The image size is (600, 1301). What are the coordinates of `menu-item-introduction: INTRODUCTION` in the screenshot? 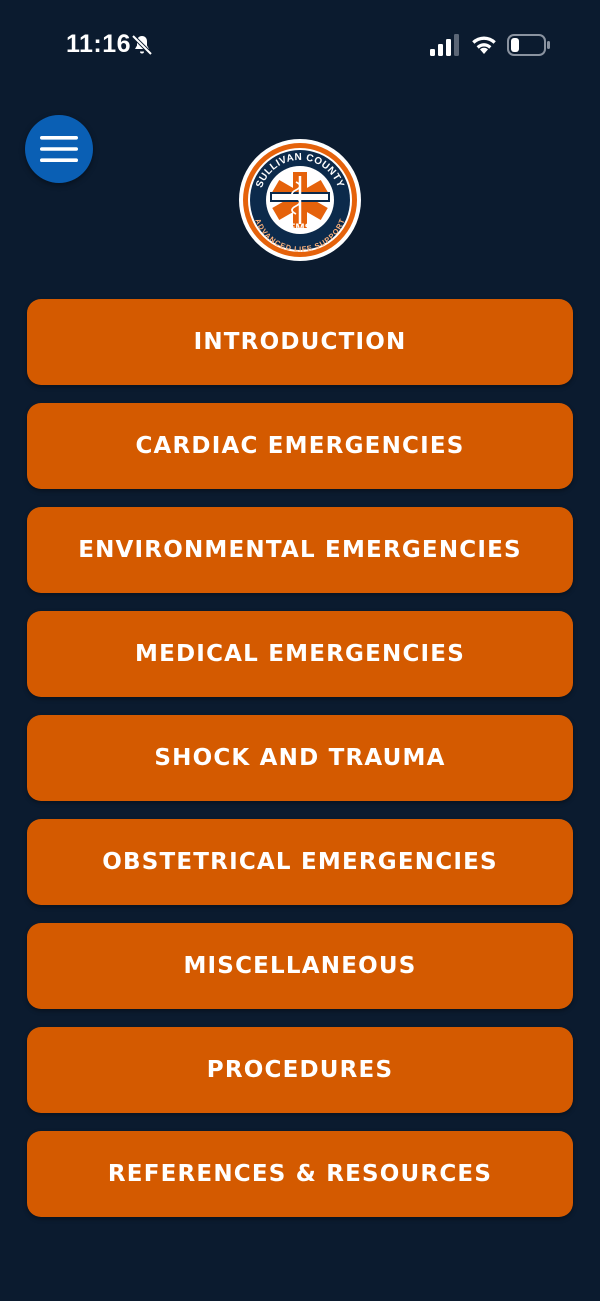 It's located at (300, 342).